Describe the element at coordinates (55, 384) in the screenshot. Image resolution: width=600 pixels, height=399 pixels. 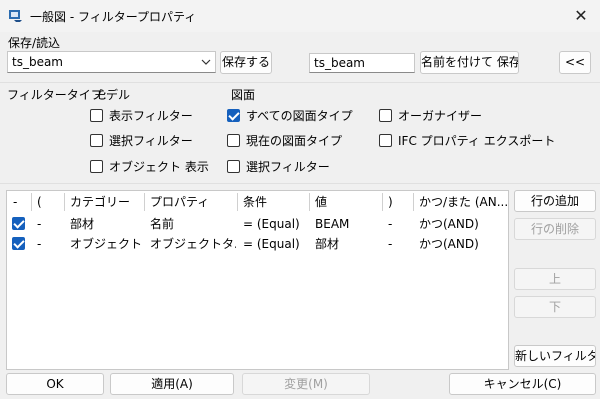
I see `ok-button: OK` at that location.